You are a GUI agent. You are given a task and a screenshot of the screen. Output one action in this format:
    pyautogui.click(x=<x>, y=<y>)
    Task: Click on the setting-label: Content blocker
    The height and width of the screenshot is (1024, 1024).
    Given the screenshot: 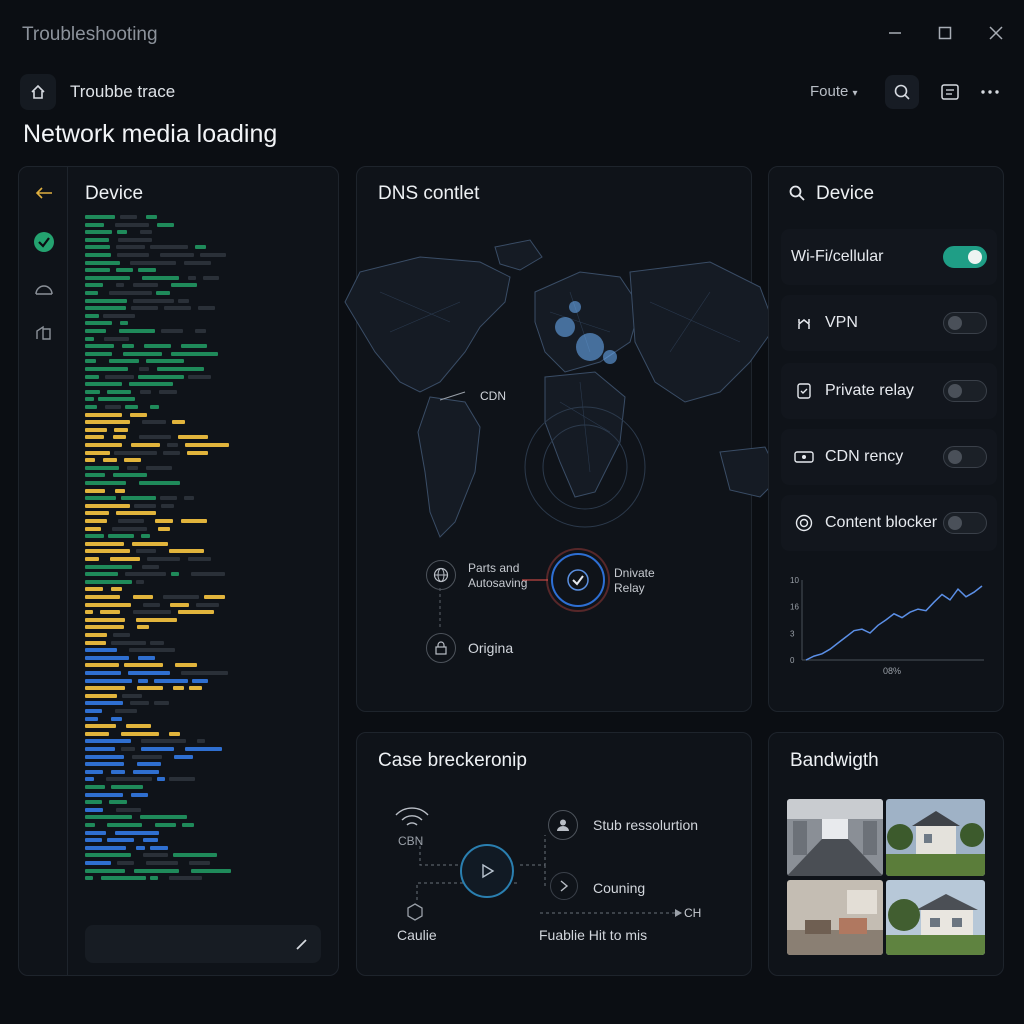 What is the action you would take?
    pyautogui.click(x=881, y=522)
    